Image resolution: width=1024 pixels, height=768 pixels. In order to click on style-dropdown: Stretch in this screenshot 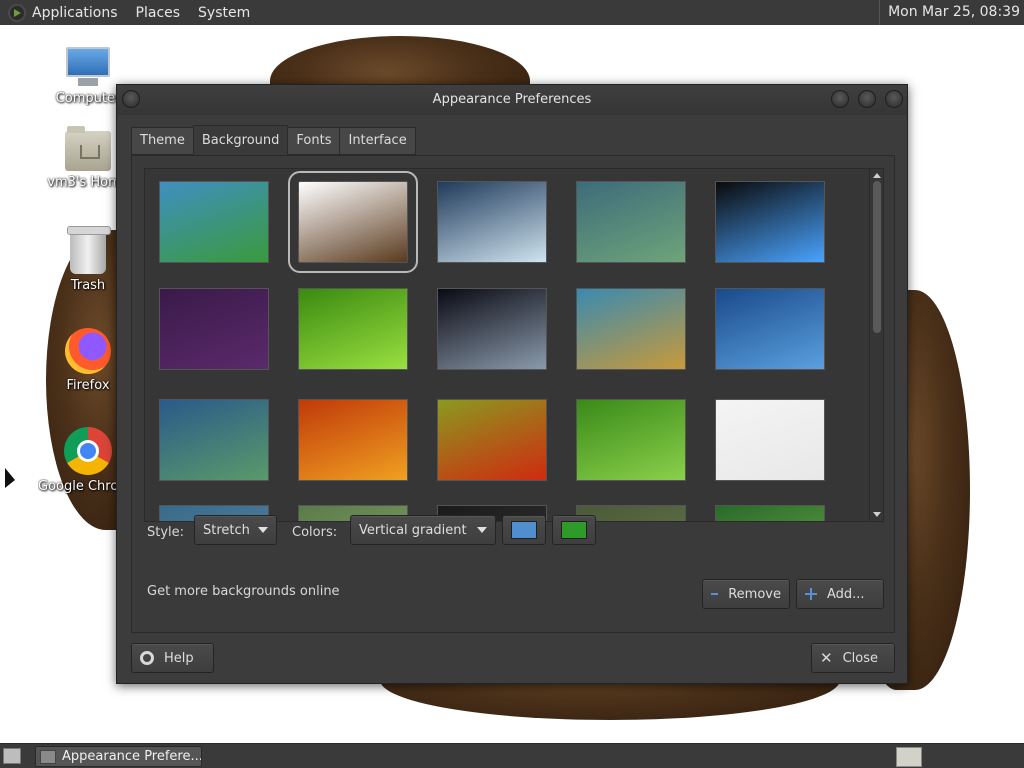, I will do `click(235, 530)`.